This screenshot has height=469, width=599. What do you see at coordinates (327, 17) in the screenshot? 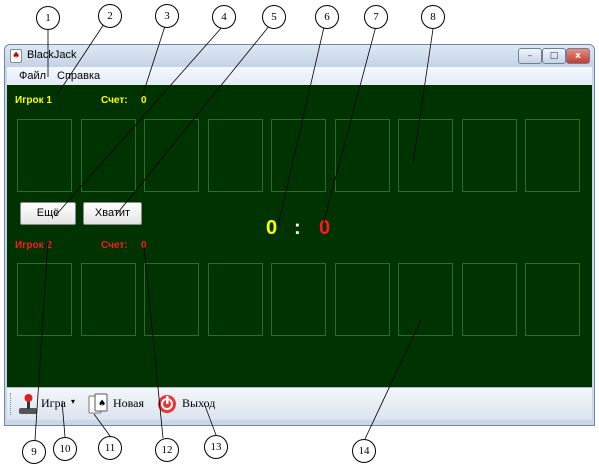
I see `callout-6: 6` at bounding box center [327, 17].